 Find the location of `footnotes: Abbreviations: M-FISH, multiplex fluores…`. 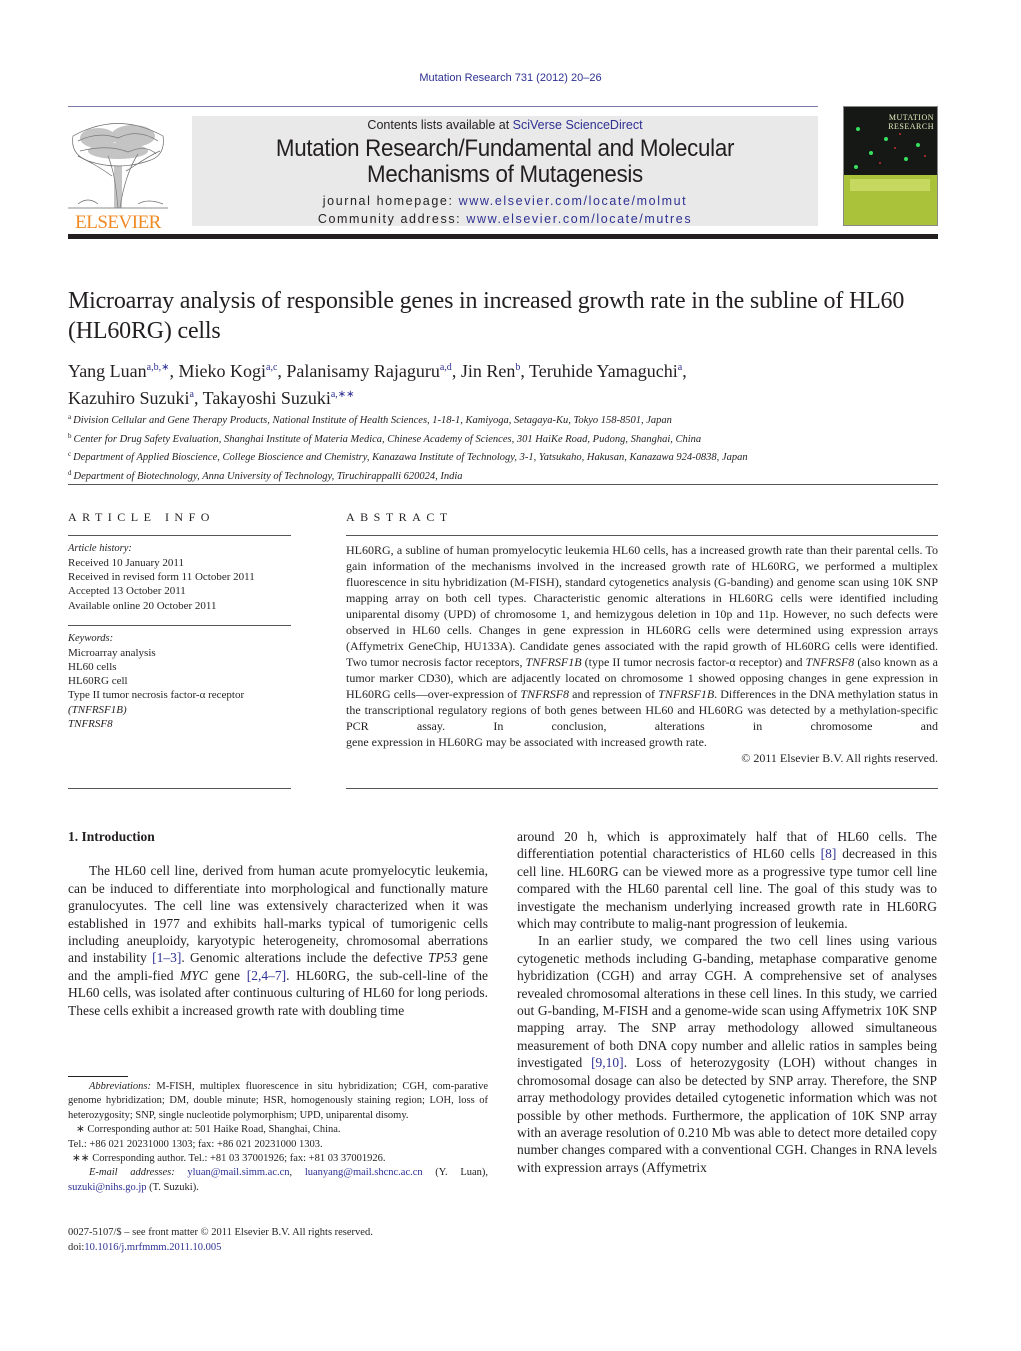

footnotes: Abbreviations: M-FISH, multiplex fluores… is located at coordinates (278, 1137).